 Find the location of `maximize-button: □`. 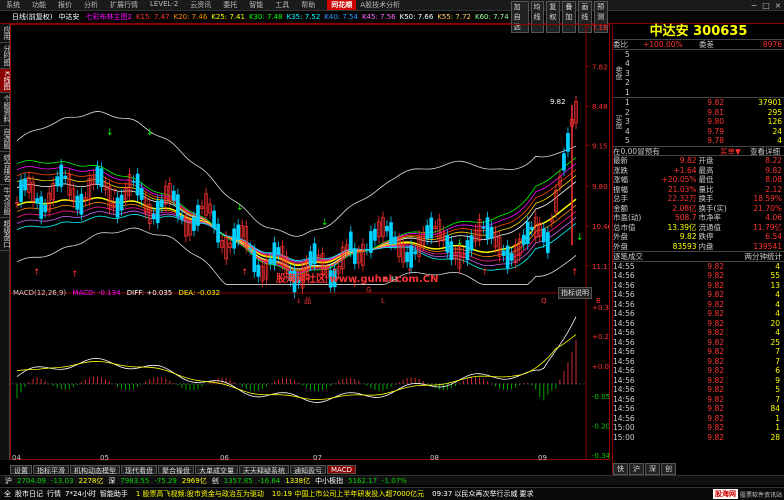

maximize-button: □ is located at coordinates (766, 5).